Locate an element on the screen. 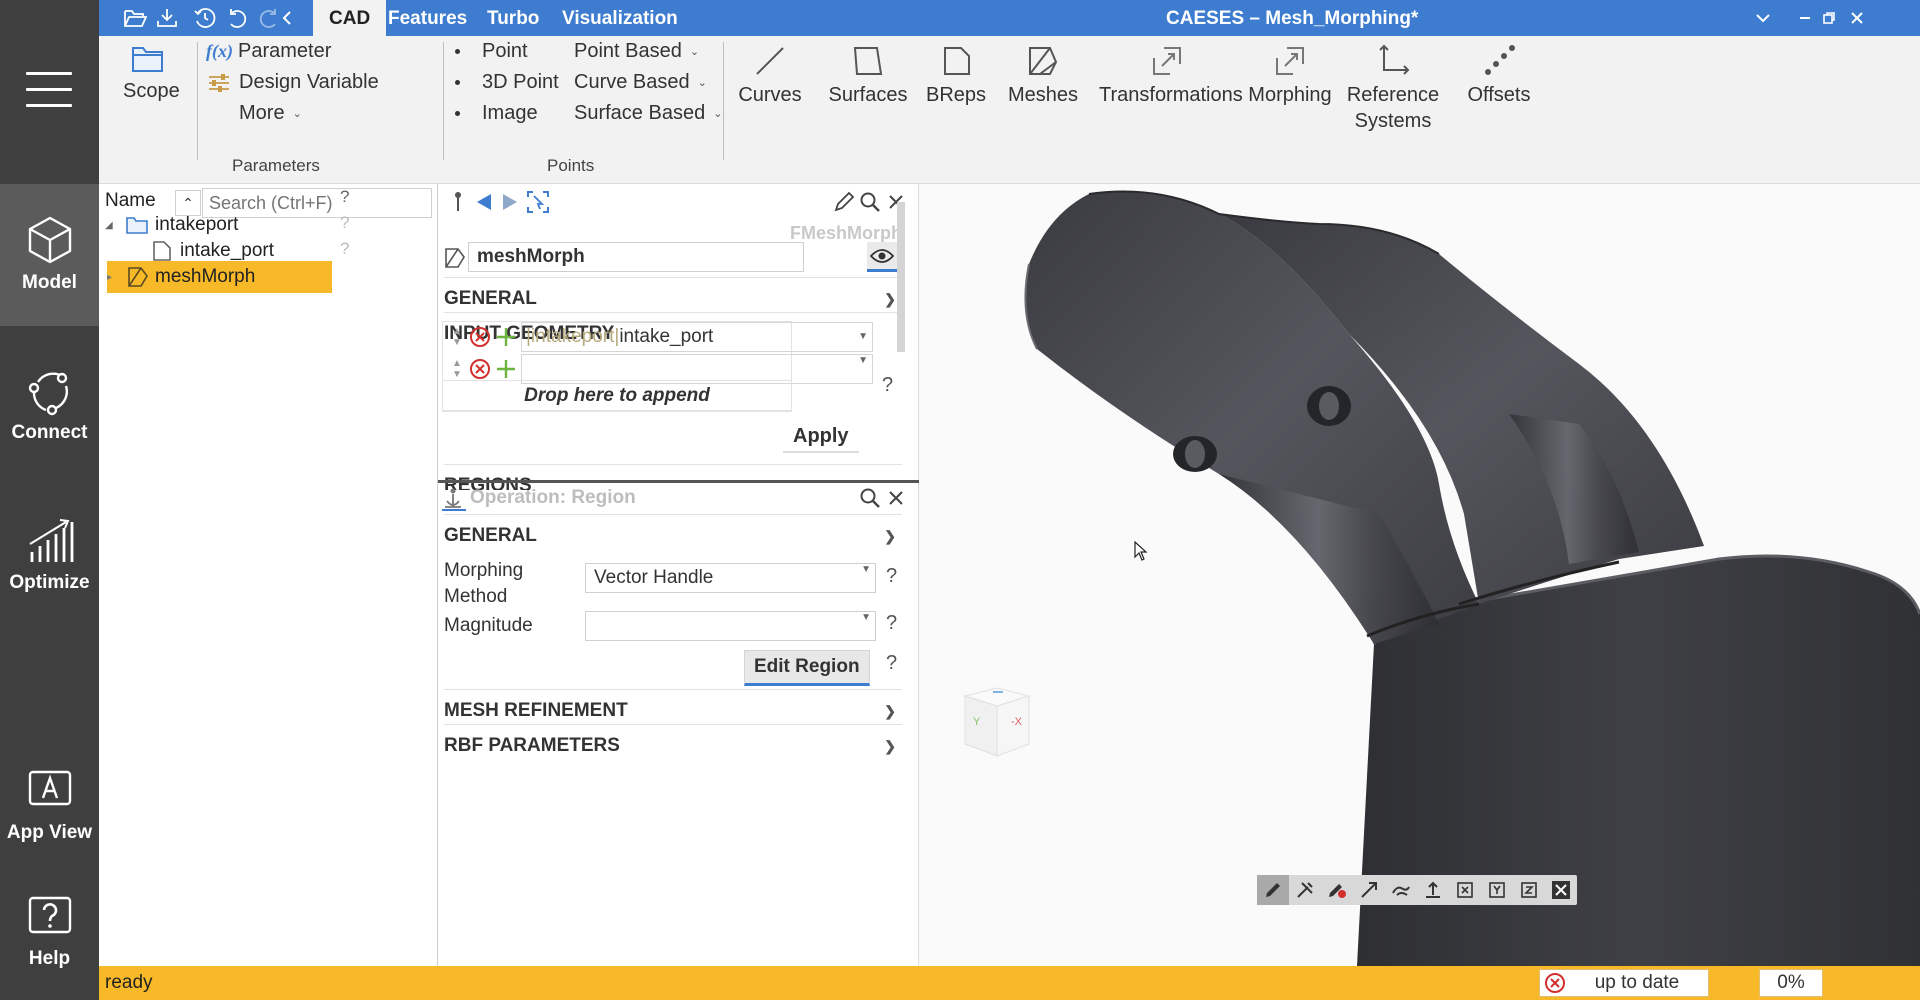 This screenshot has height=1000, width=1920. morphing-button: Morphing is located at coordinates (1290, 76).